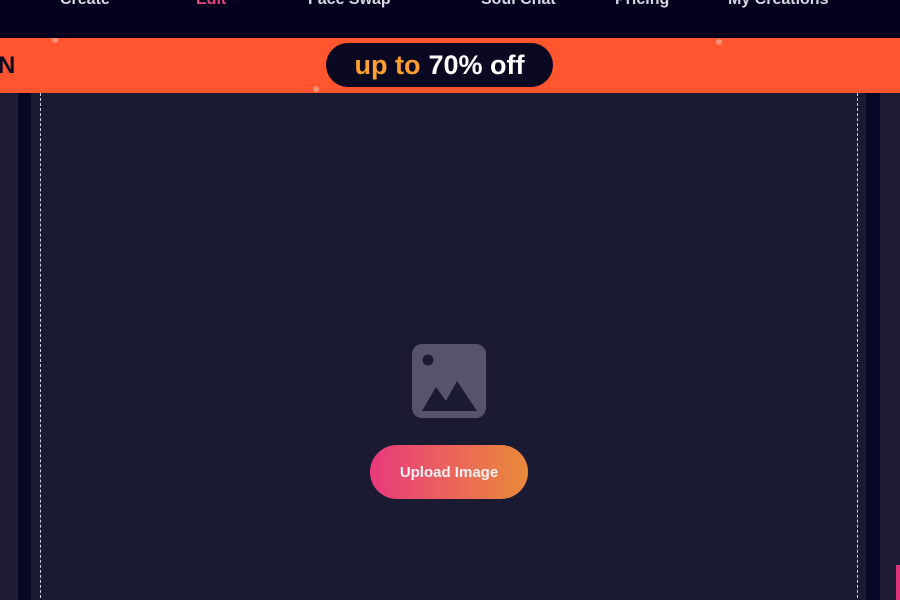 Image resolution: width=900 pixels, height=600 pixels. Describe the element at coordinates (518, 4) in the screenshot. I see `nav-item-soul-chat: Soul Chat` at that location.